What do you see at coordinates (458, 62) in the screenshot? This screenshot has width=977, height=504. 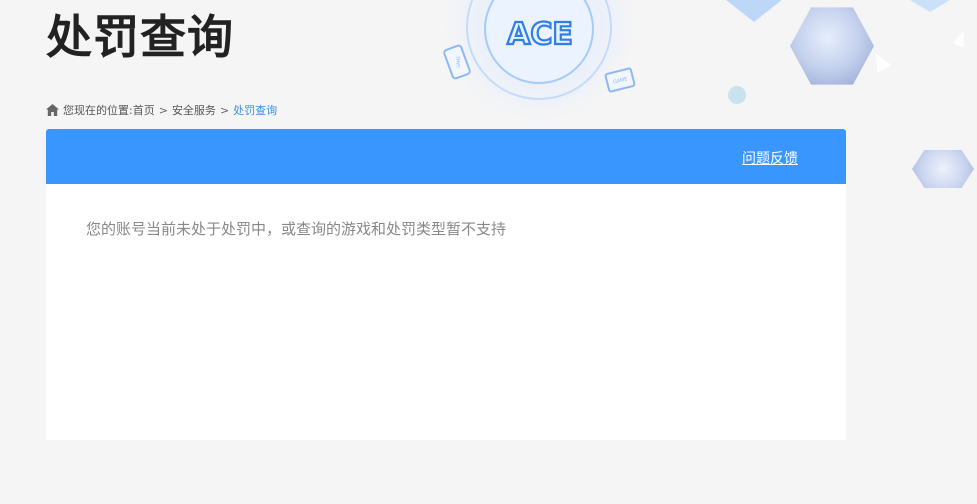 I see `phone-icon-label: GAME` at bounding box center [458, 62].